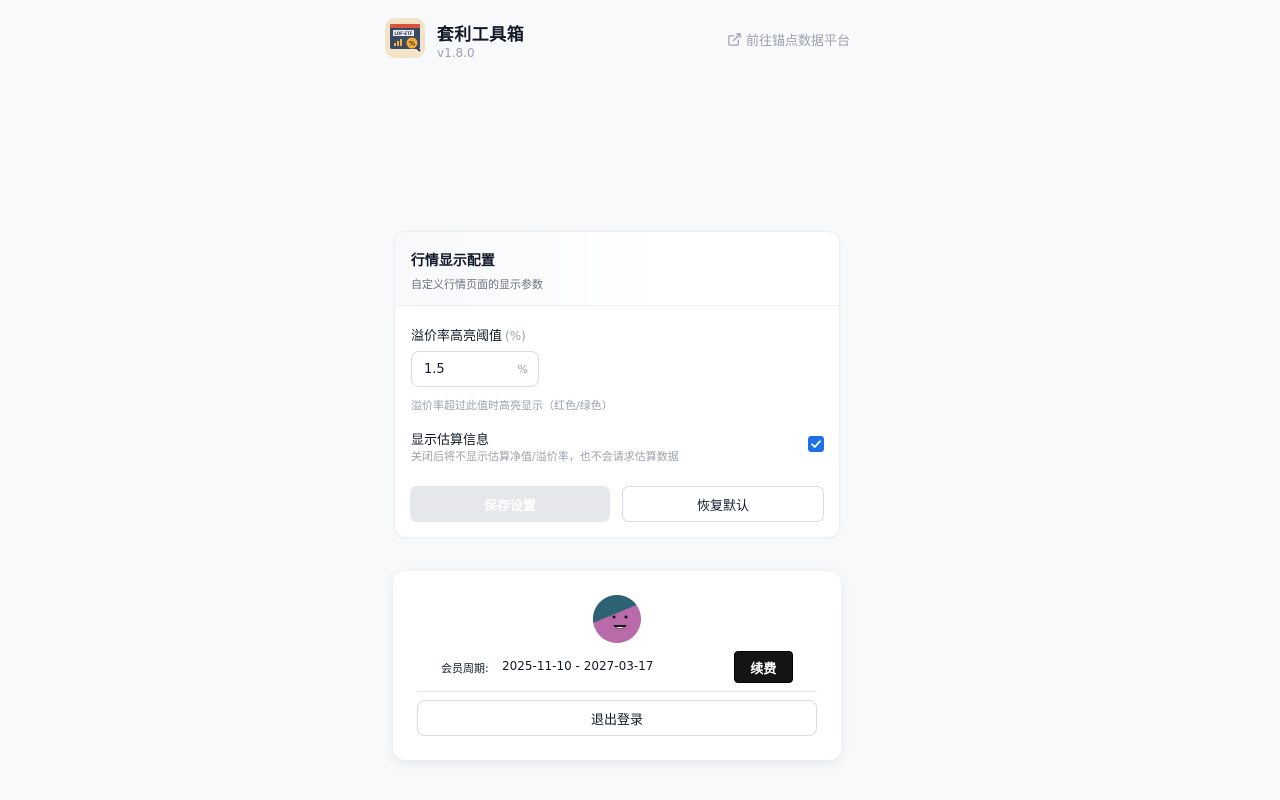 This screenshot has width=1280, height=800. I want to click on app-title: 套利工具箱, so click(481, 35).